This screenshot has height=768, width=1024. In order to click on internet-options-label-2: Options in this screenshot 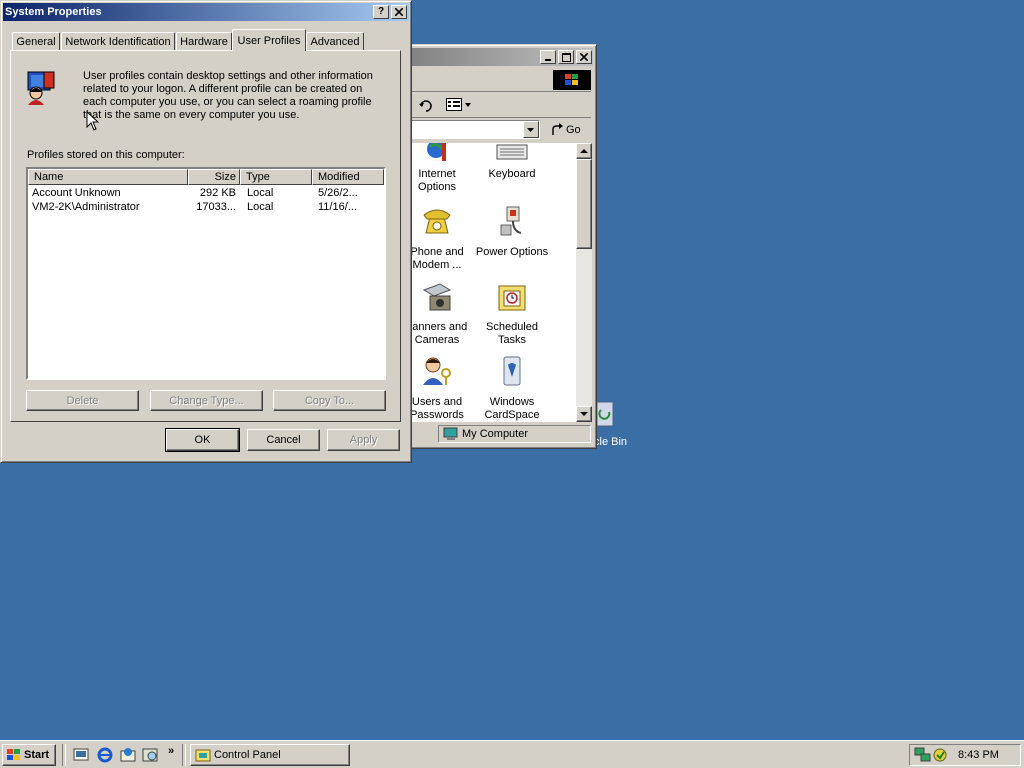, I will do `click(437, 187)`.